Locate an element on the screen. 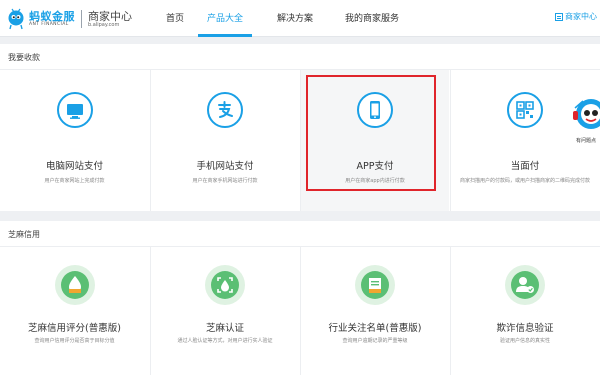 The image size is (600, 375). logo-en-text: ANT FINANCIAL is located at coordinates (49, 24).